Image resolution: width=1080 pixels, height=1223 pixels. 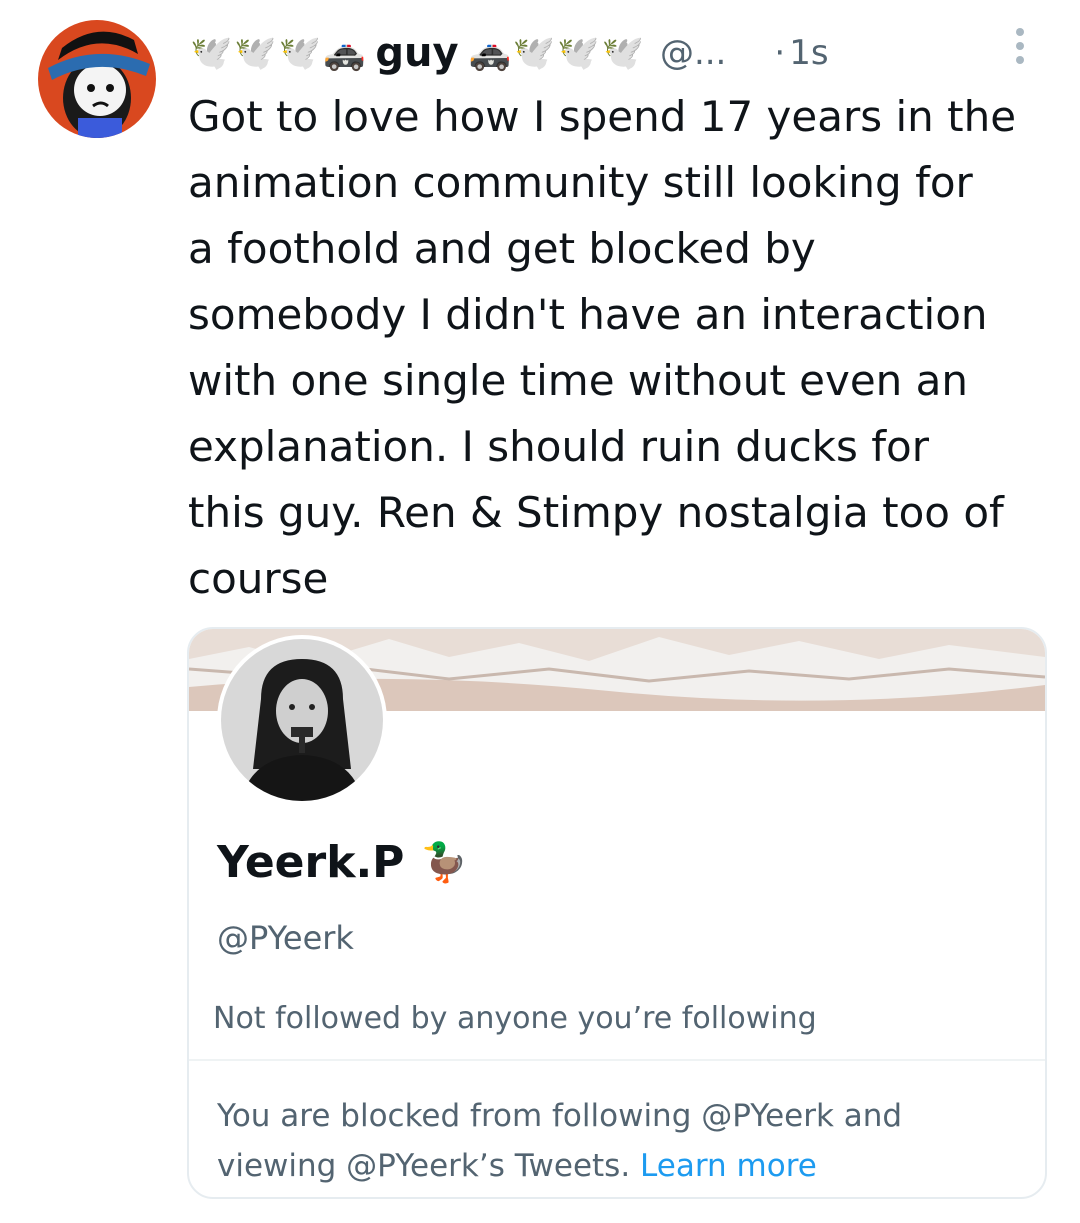 I want to click on profile-display-name: Yeerk.P 🦆, so click(x=342, y=862).